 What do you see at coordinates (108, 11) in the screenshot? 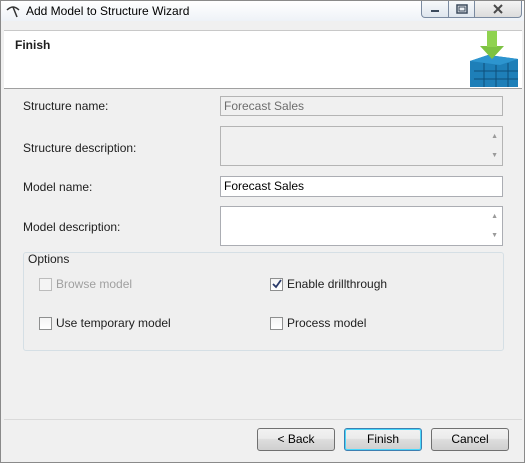
I see `window-title: Add Model to Structure Wizard` at bounding box center [108, 11].